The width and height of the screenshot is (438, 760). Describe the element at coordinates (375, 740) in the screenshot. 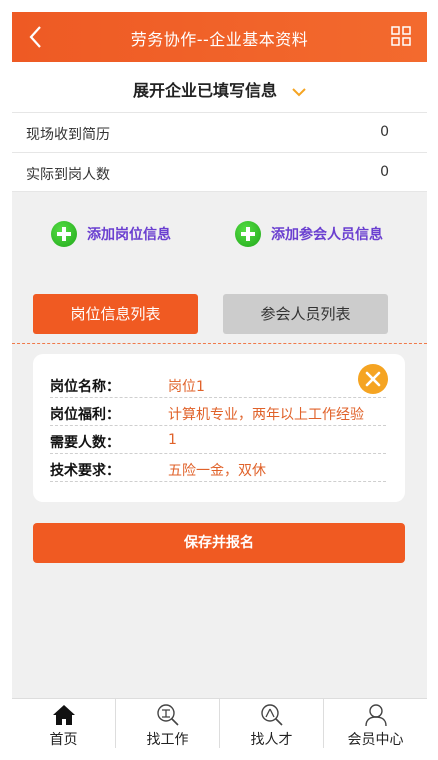

I see `tab-label: 会员中心` at that location.